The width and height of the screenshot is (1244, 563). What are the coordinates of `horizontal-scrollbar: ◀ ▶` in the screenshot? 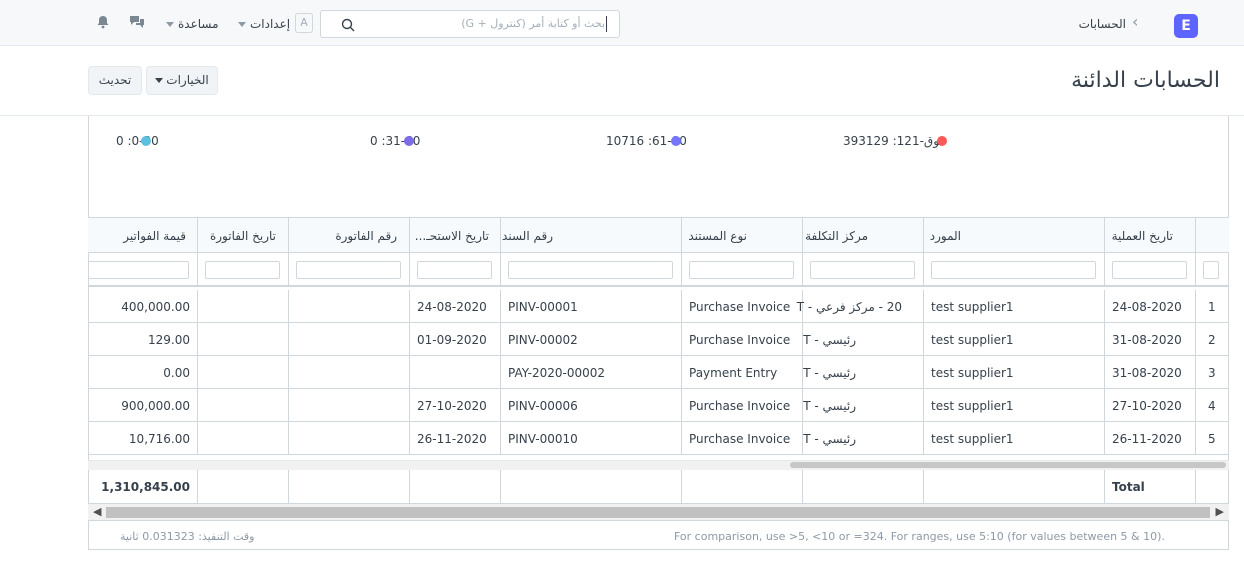 It's located at (658, 512).